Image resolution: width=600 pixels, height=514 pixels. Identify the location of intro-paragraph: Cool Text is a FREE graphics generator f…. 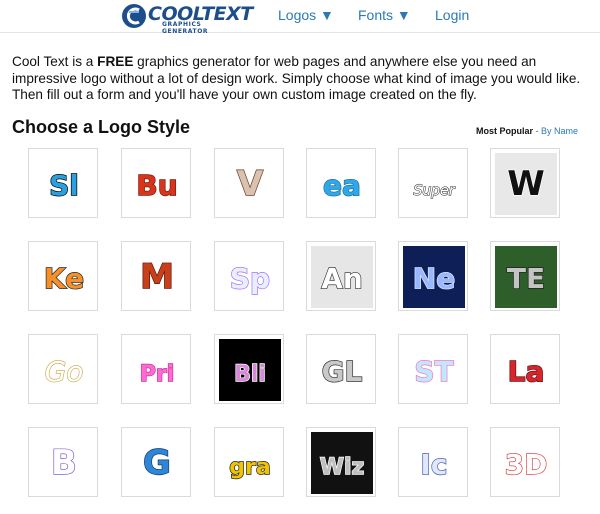
(302, 79).